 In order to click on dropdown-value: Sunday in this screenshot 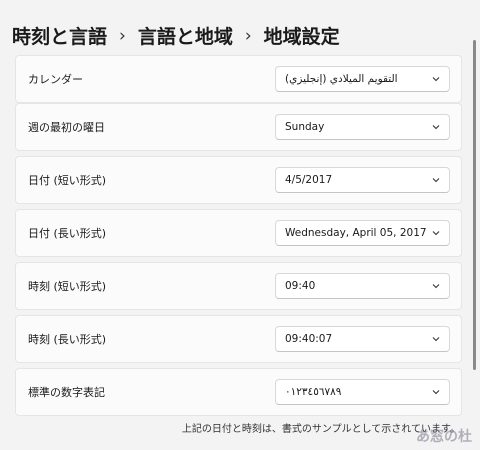, I will do `click(305, 127)`.